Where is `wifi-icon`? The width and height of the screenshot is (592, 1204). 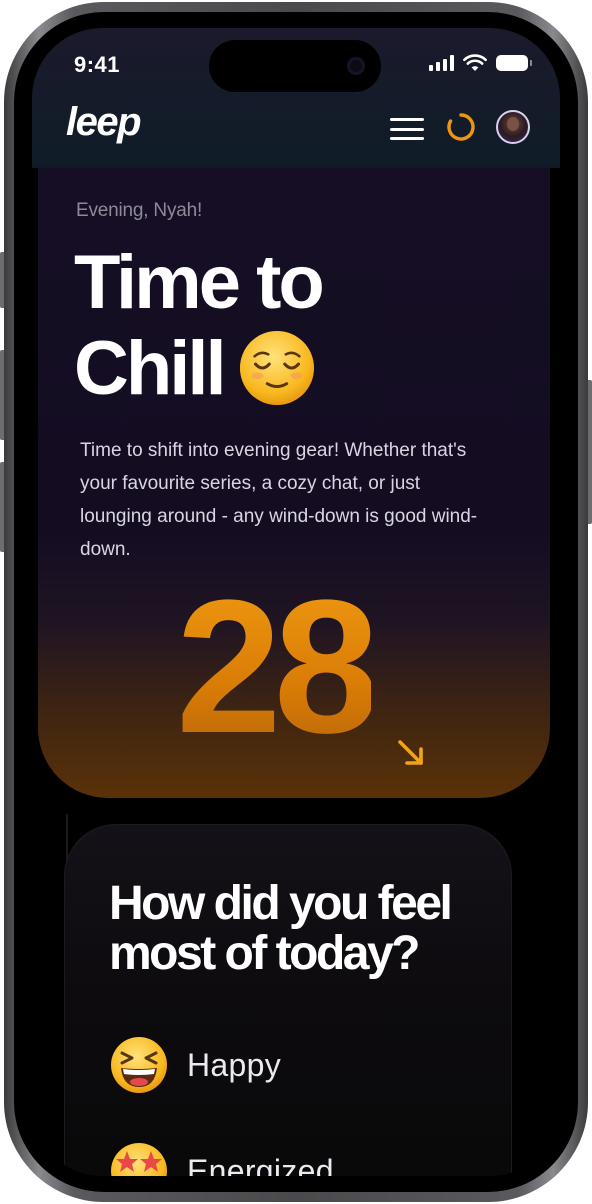
wifi-icon is located at coordinates (475, 62).